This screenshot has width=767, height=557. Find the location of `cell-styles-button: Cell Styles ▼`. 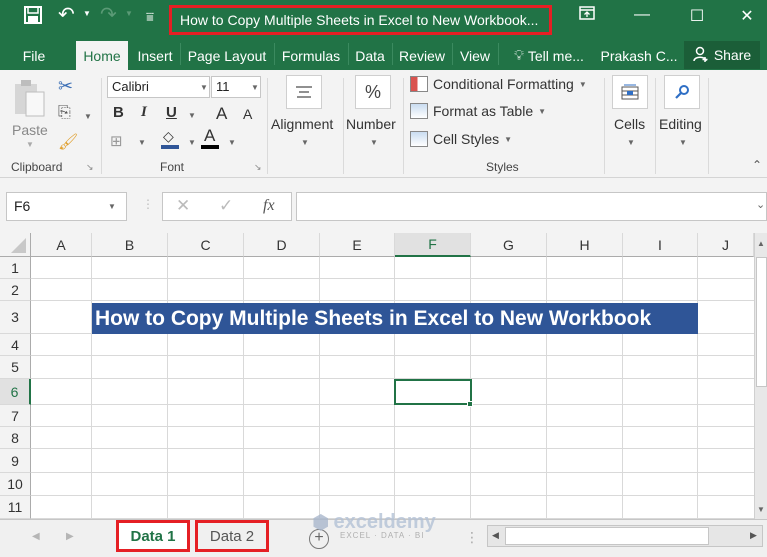

cell-styles-button: Cell Styles ▼ is located at coordinates (461, 139).